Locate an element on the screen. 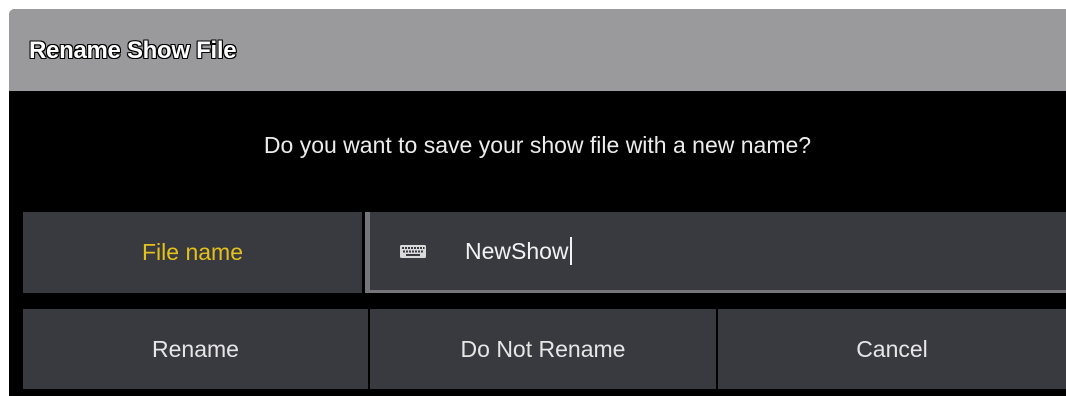 Image resolution: width=1066 pixels, height=396 pixels. keyboard-icon is located at coordinates (413, 251).